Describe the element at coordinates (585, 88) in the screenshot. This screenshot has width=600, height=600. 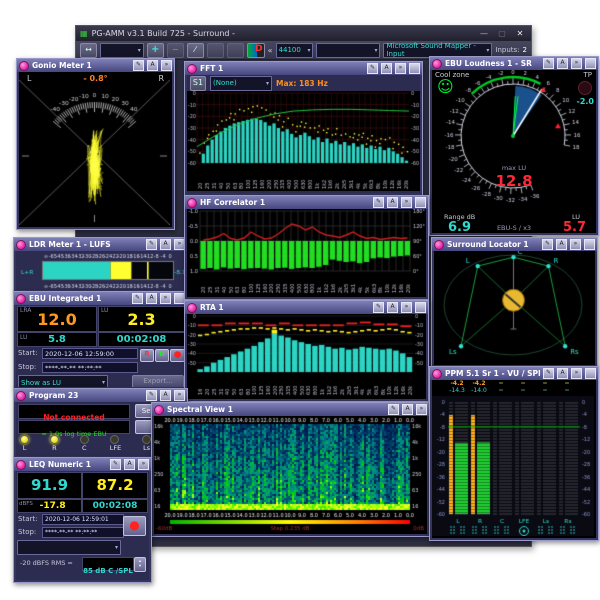
I see `tp-lamp` at that location.